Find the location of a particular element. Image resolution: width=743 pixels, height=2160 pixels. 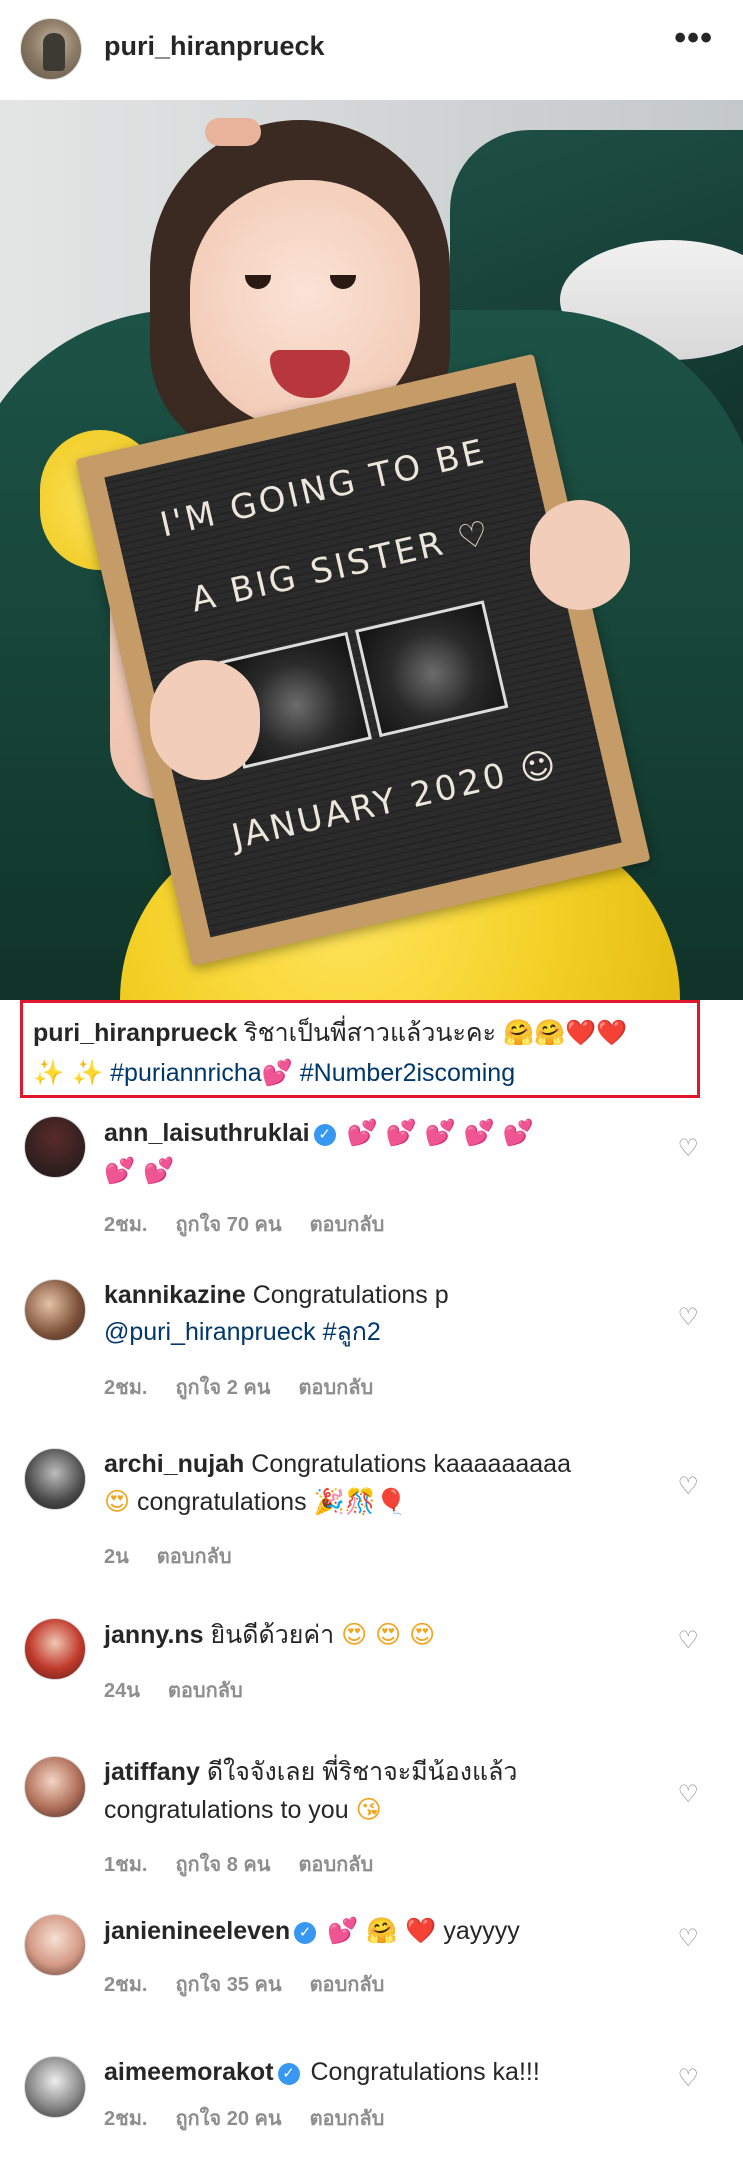

comment-username: archi_nujah is located at coordinates (174, 1464).